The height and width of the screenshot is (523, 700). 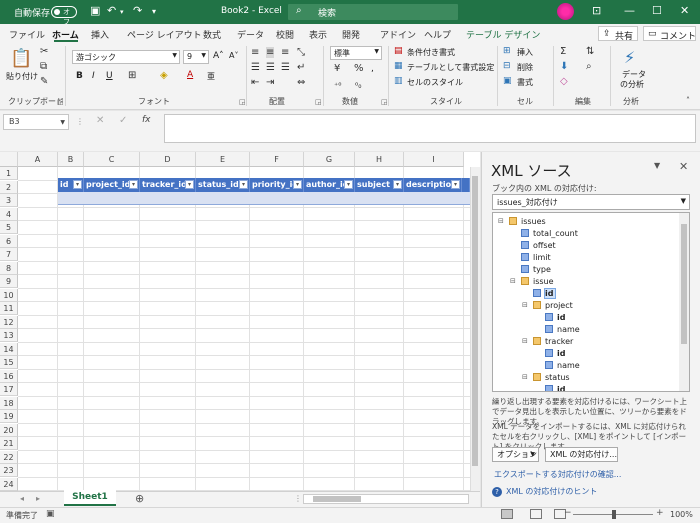 What do you see at coordinates (337, 68) in the screenshot?
I see `currency-icon: ¥` at bounding box center [337, 68].